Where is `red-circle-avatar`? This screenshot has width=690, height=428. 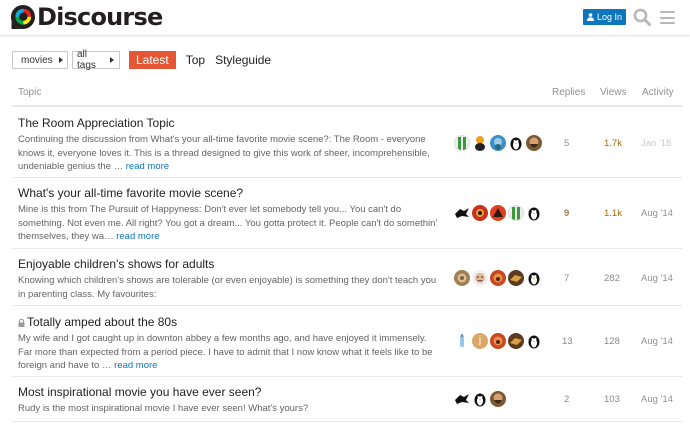
red-circle-avatar is located at coordinates (480, 213).